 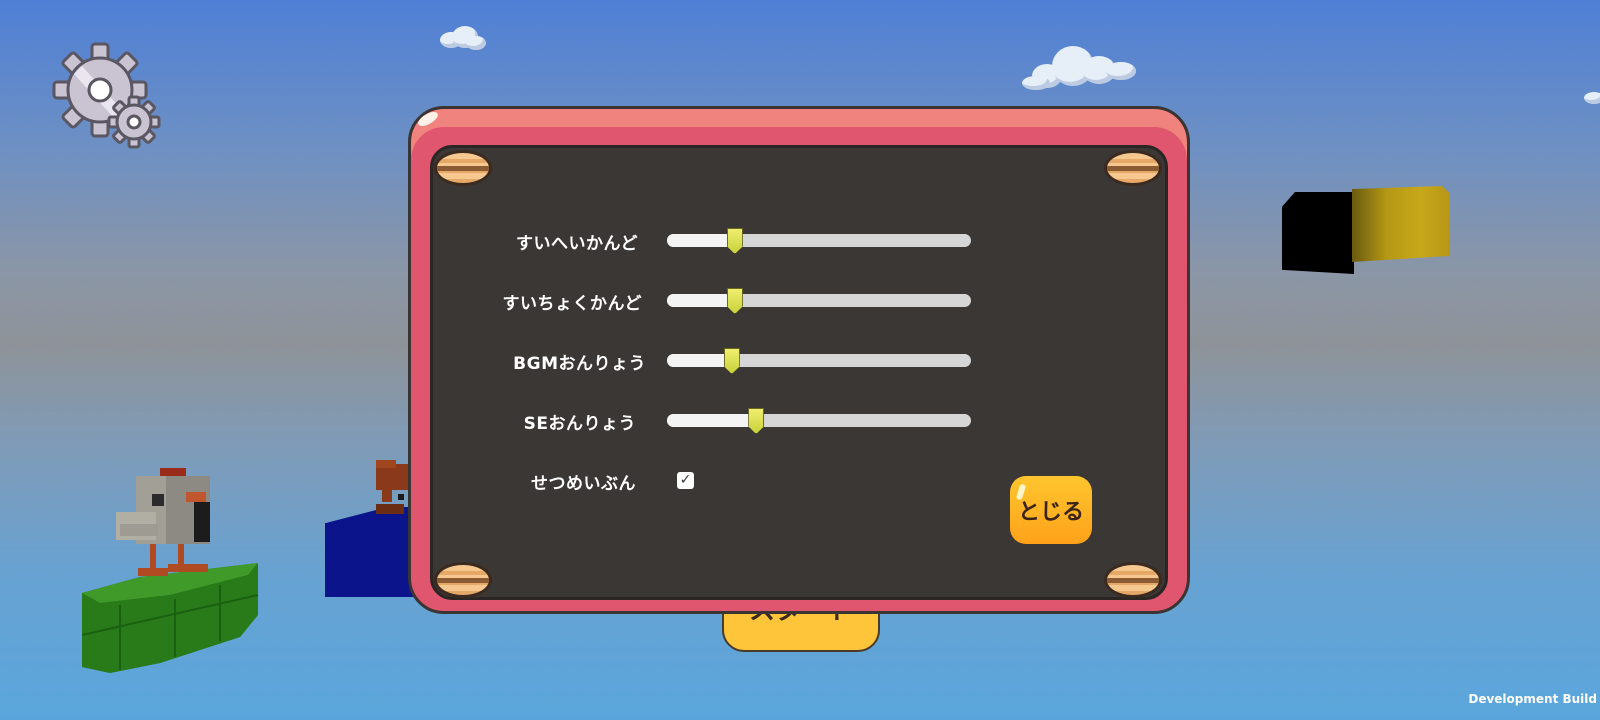 What do you see at coordinates (819, 361) in the screenshot?
I see `bgm-volume-slider` at bounding box center [819, 361].